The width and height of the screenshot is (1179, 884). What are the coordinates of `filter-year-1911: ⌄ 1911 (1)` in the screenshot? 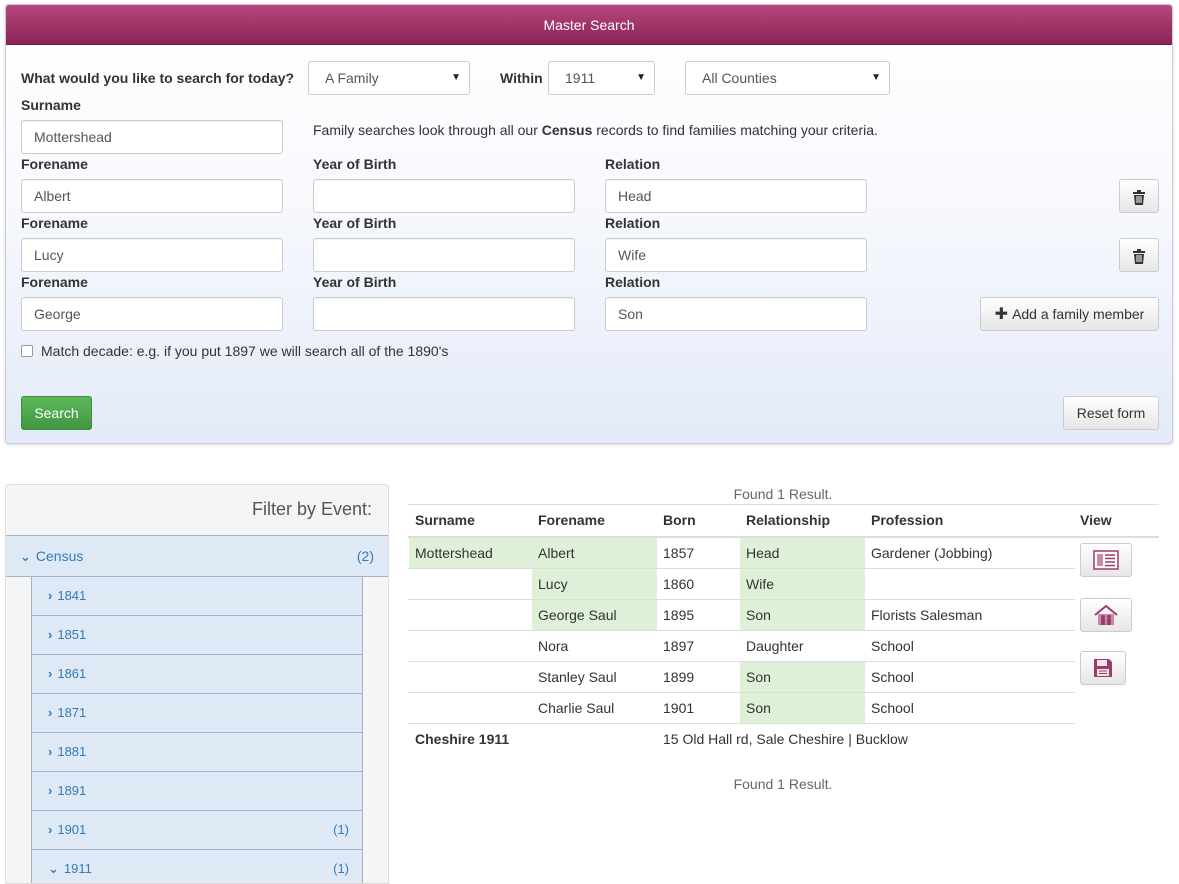 It's located at (197, 866).